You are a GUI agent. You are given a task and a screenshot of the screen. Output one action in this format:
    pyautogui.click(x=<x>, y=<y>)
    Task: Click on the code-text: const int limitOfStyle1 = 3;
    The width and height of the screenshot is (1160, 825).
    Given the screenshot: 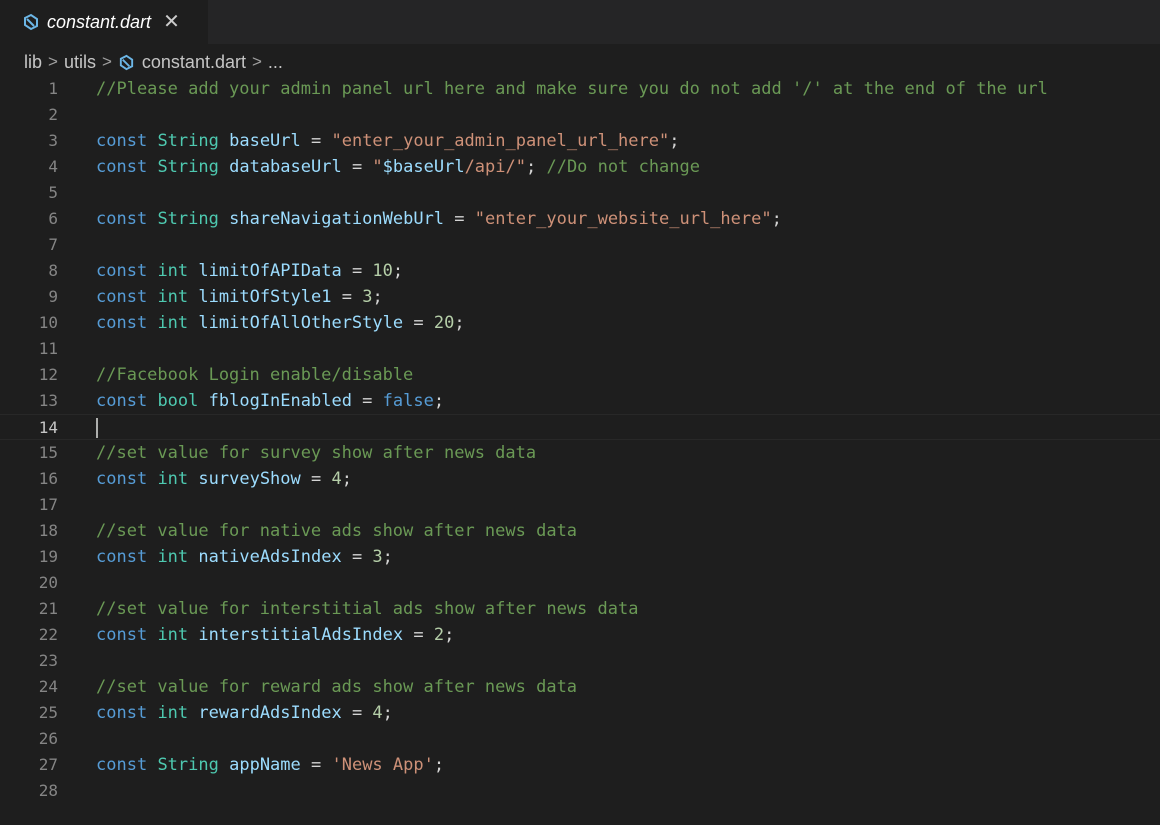 What is the action you would take?
    pyautogui.click(x=239, y=297)
    